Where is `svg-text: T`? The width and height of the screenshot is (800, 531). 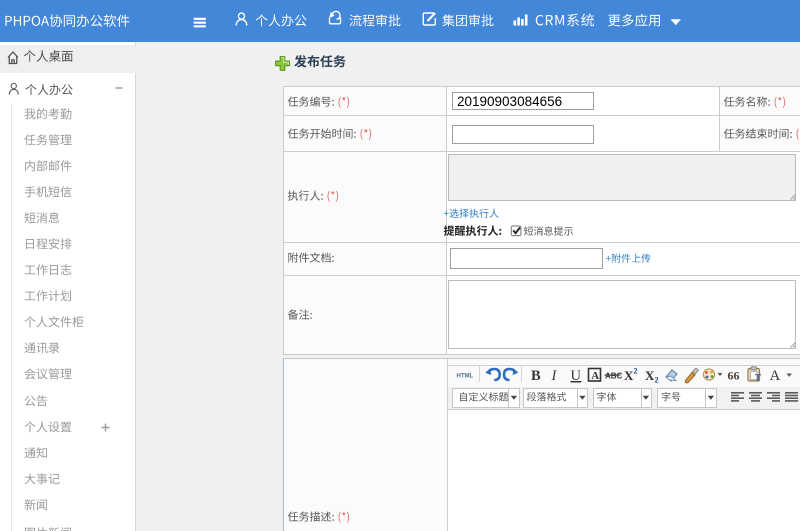 svg-text: T is located at coordinates (758, 378).